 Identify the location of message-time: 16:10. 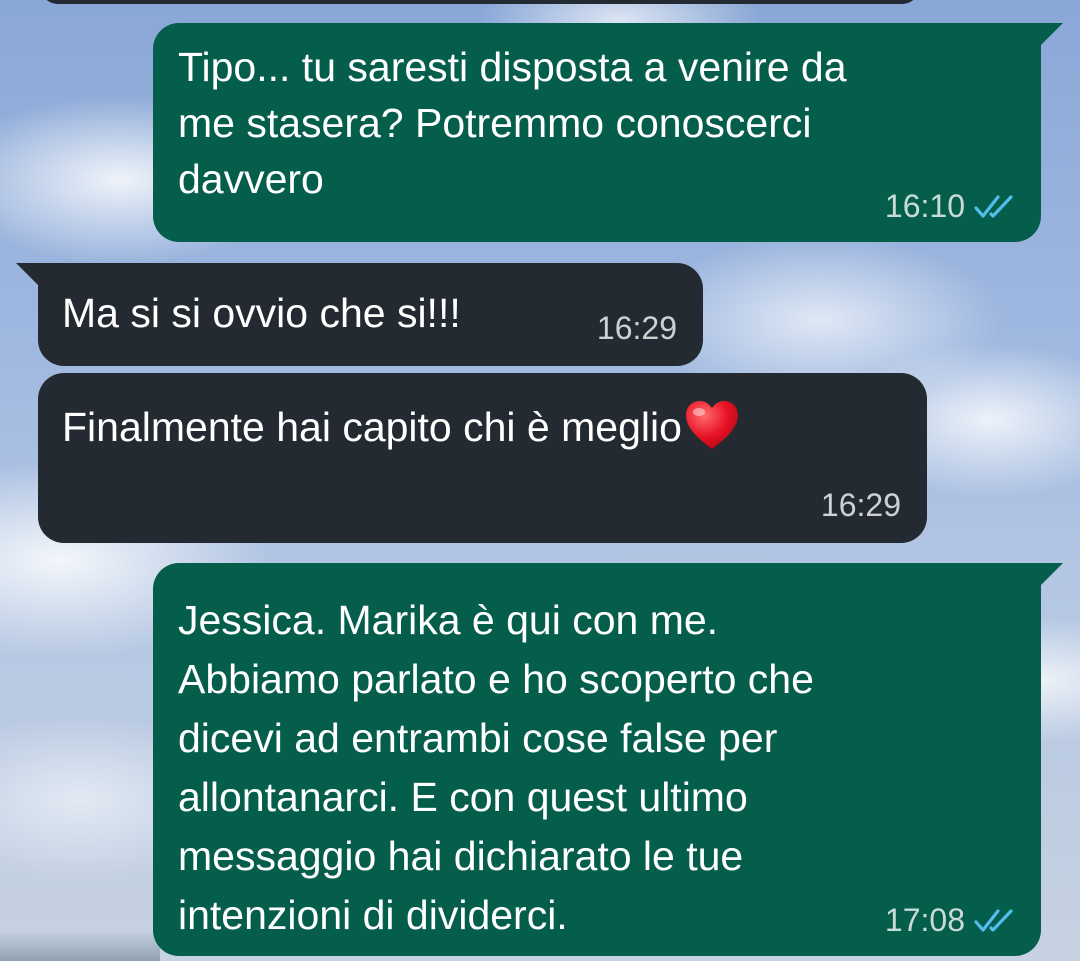
(924, 206).